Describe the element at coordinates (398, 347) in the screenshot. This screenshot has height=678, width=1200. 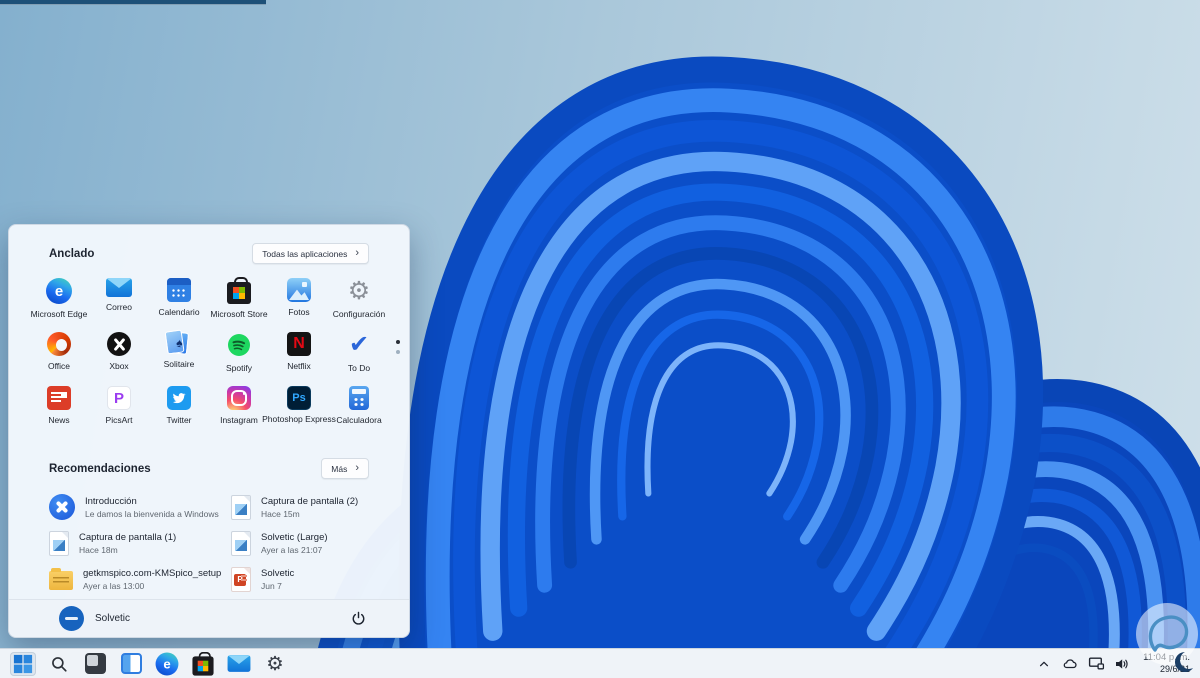
I see `pinned-pager-dots` at that location.